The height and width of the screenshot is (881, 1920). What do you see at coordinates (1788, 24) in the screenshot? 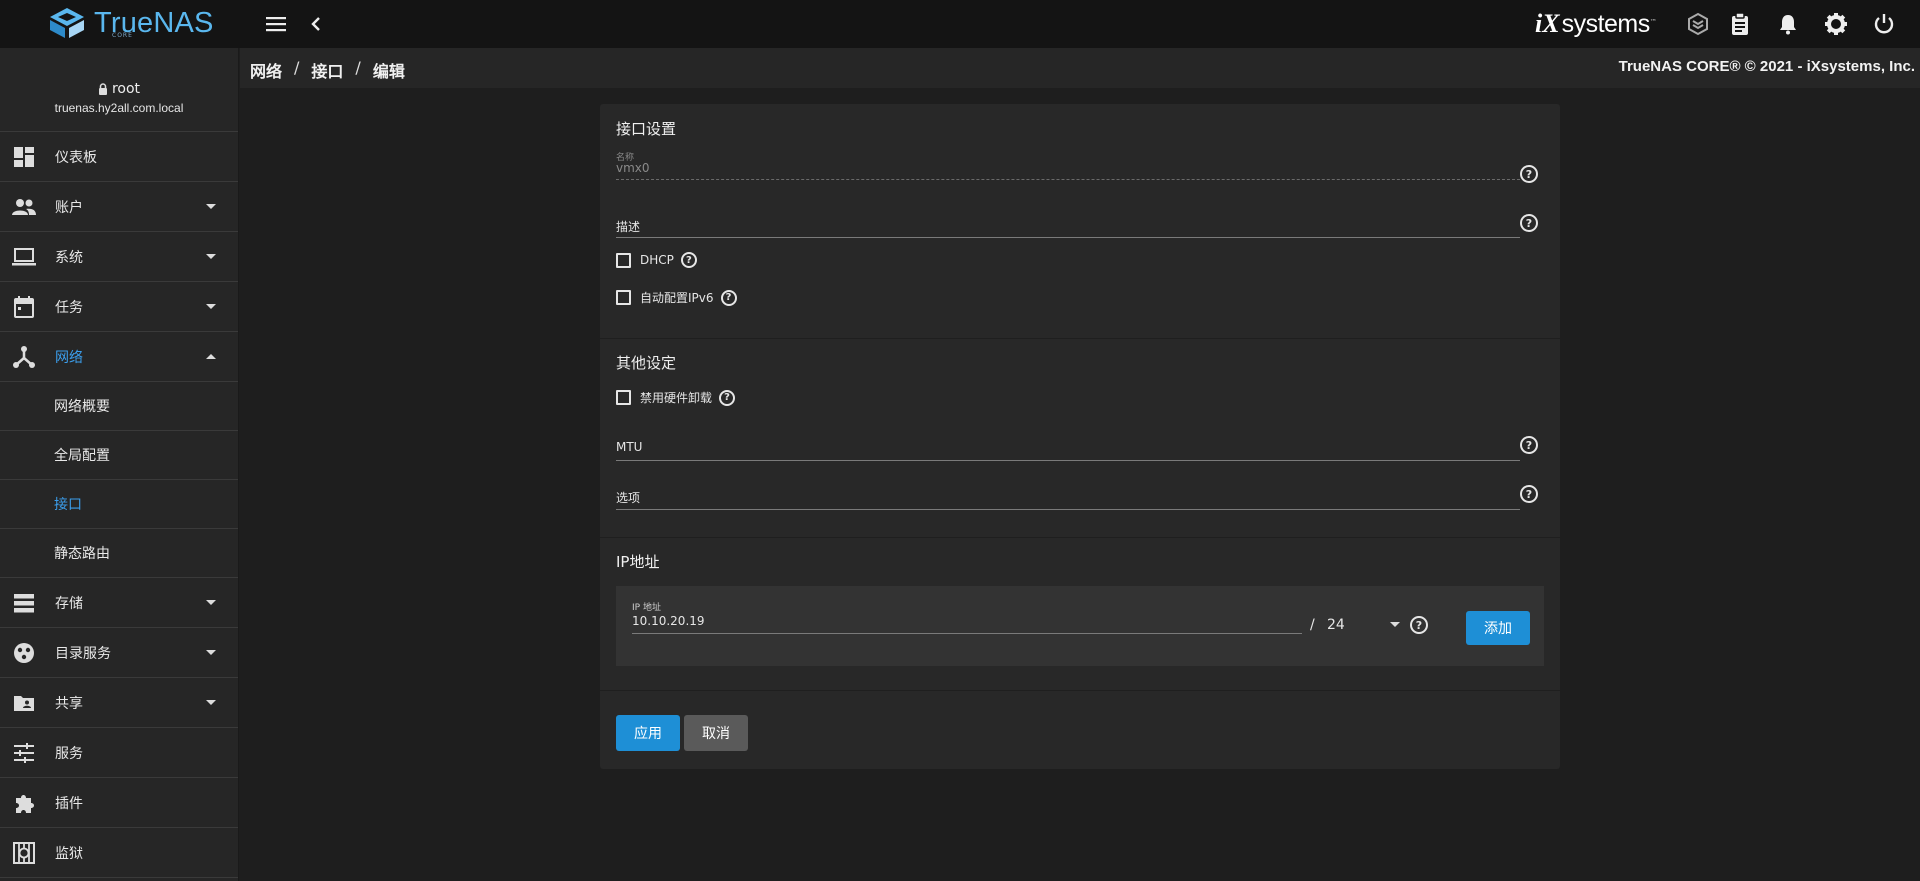
I see `notifications-button` at bounding box center [1788, 24].